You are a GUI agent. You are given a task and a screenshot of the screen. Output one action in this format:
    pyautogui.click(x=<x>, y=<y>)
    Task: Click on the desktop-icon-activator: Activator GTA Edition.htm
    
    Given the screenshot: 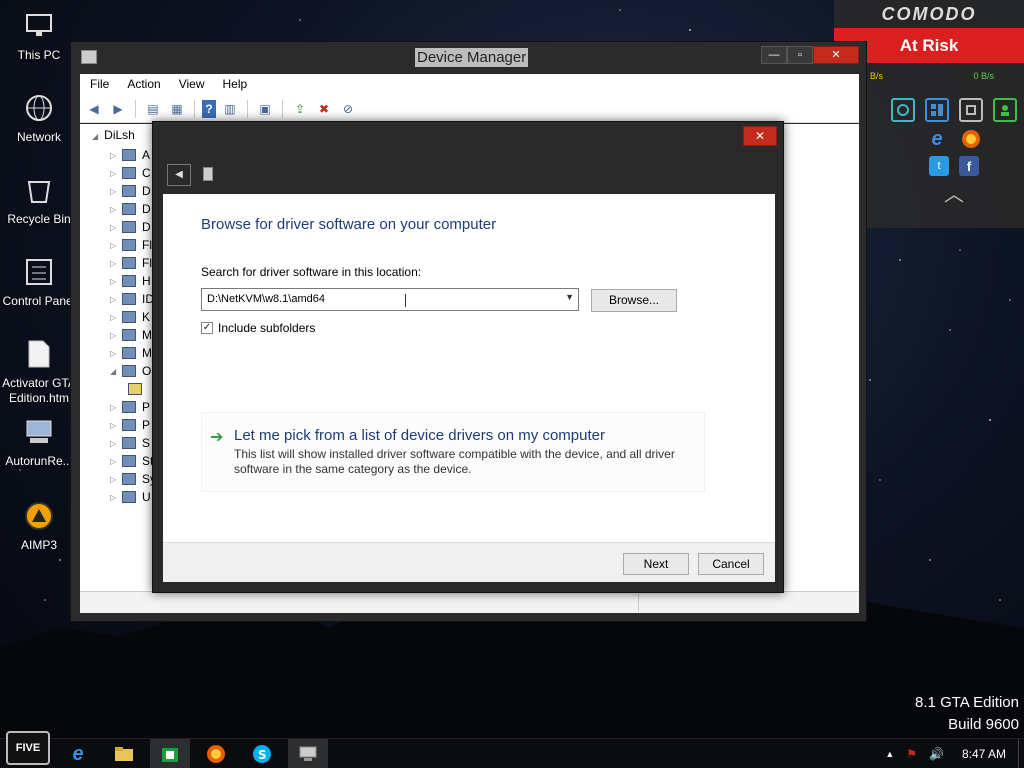 What is the action you would take?
    pyautogui.click(x=39, y=371)
    